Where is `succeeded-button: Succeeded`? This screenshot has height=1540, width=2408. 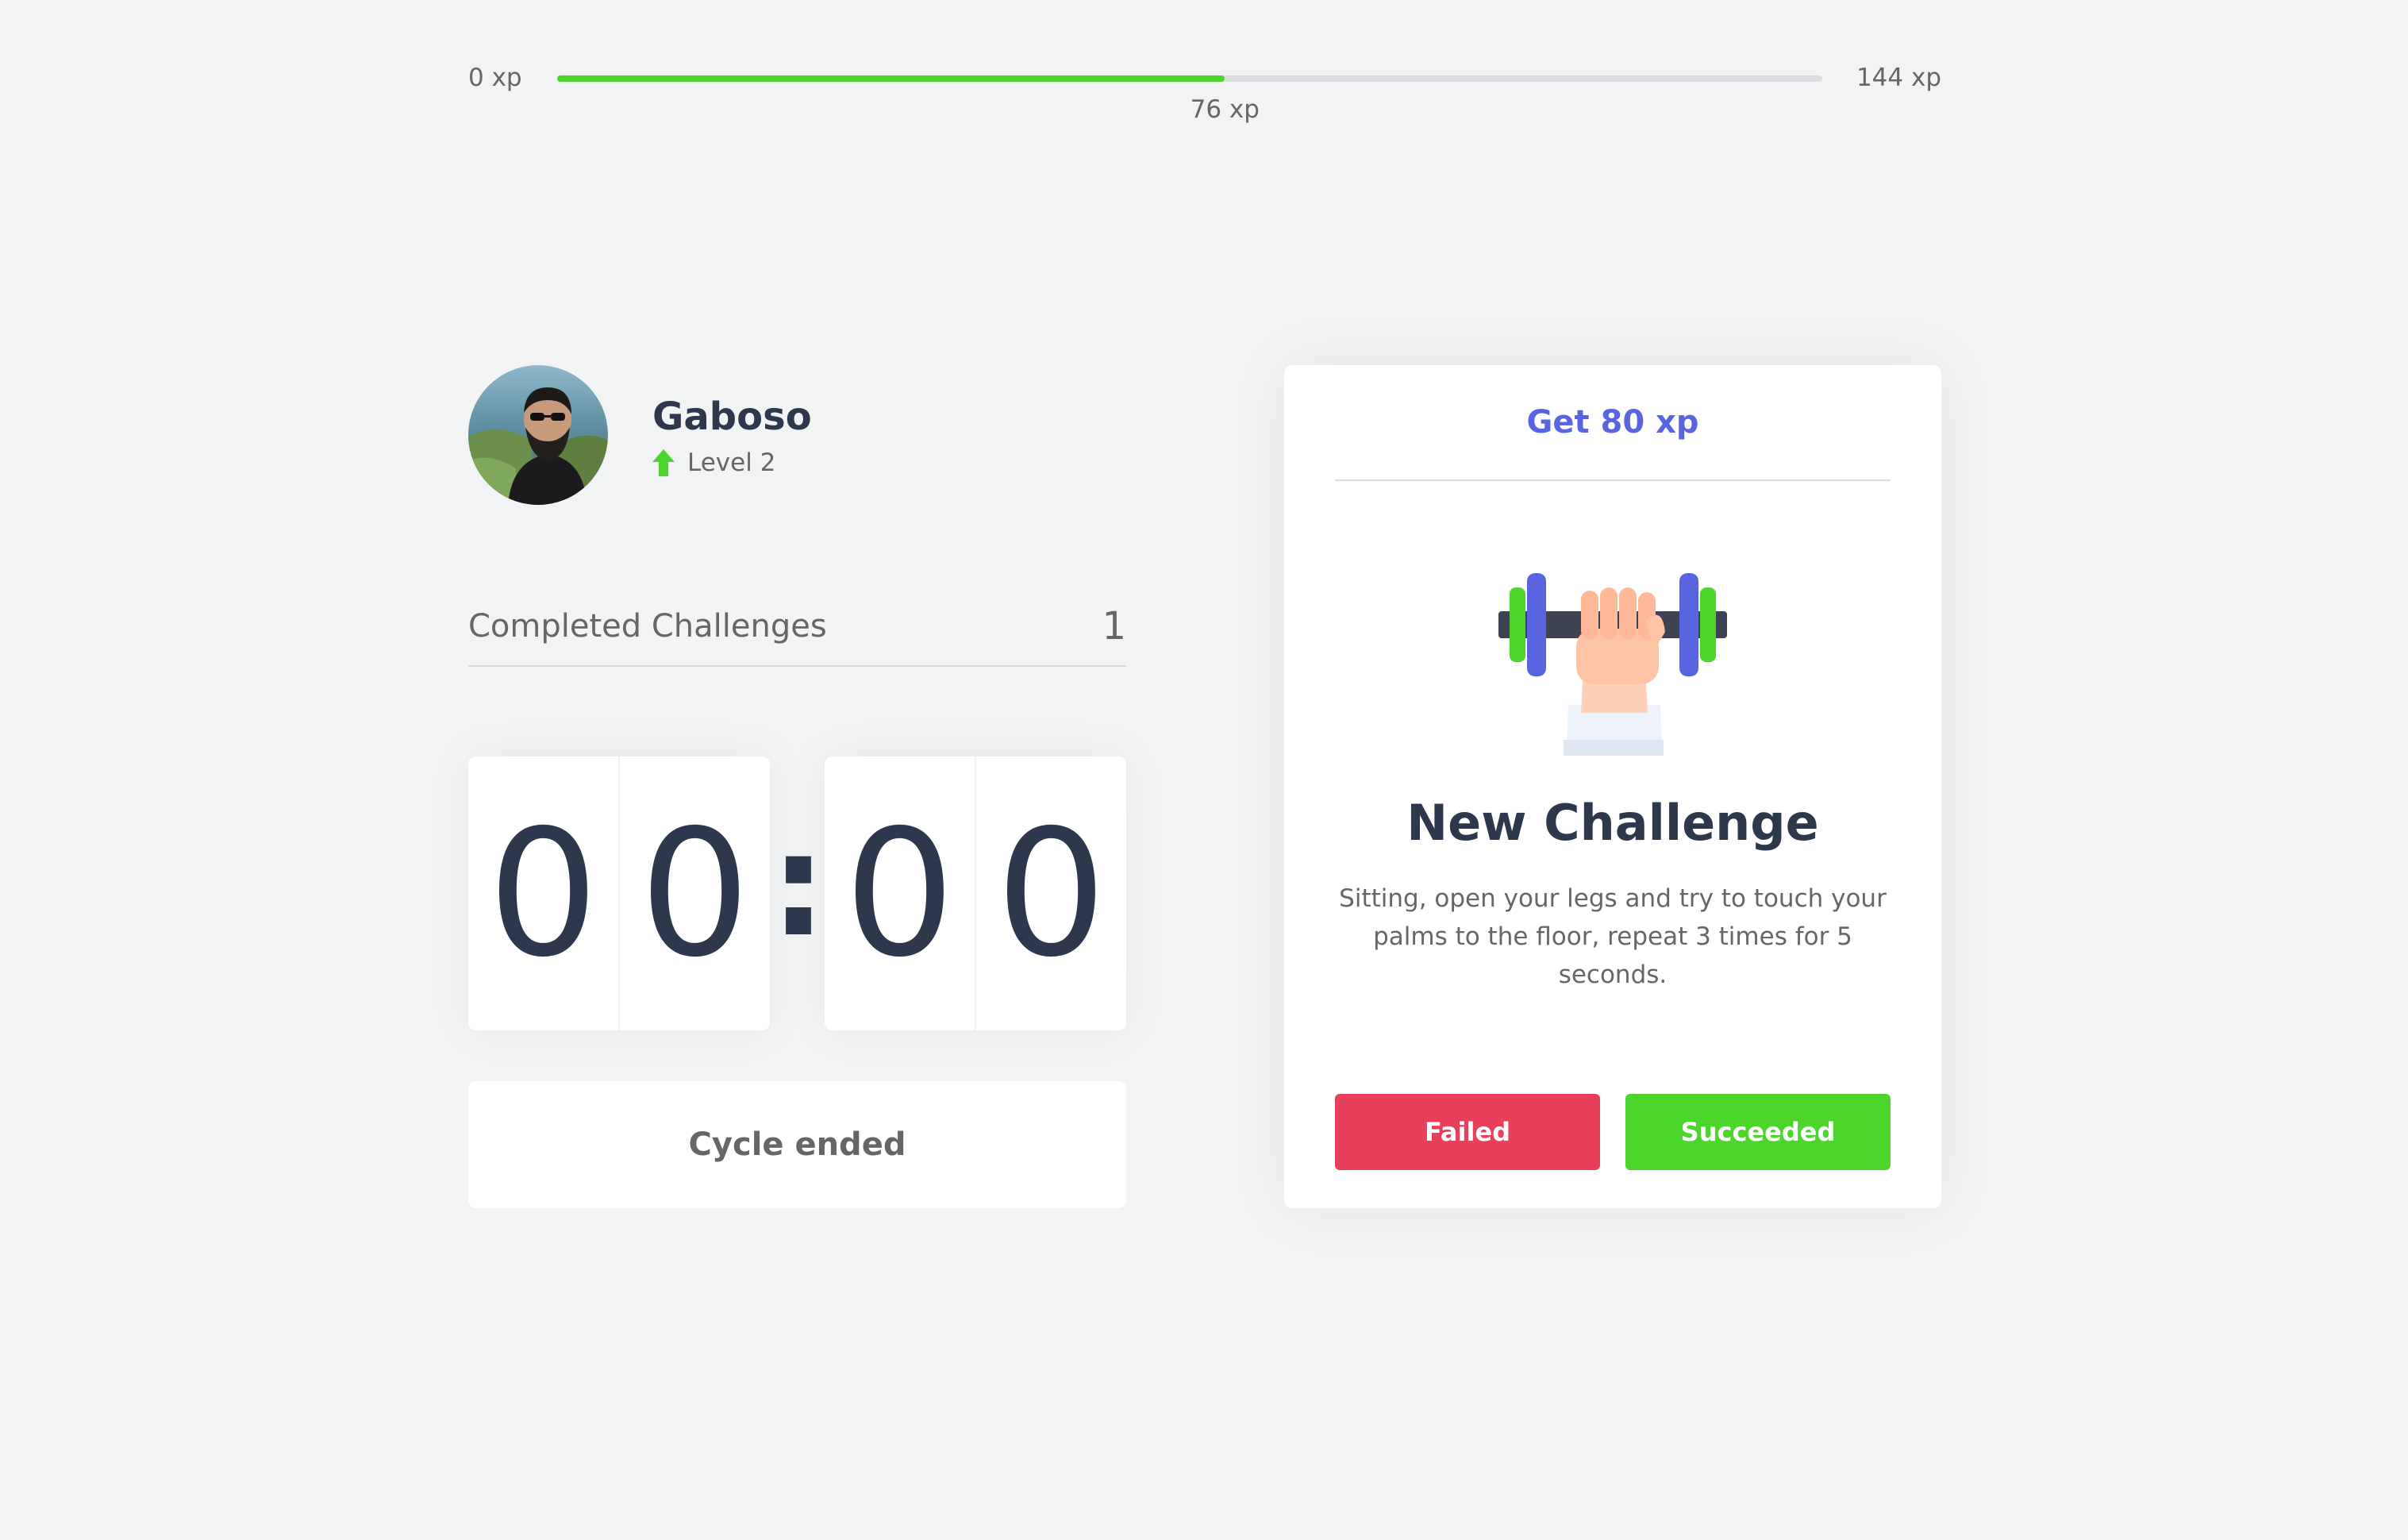 succeeded-button: Succeeded is located at coordinates (1758, 1132).